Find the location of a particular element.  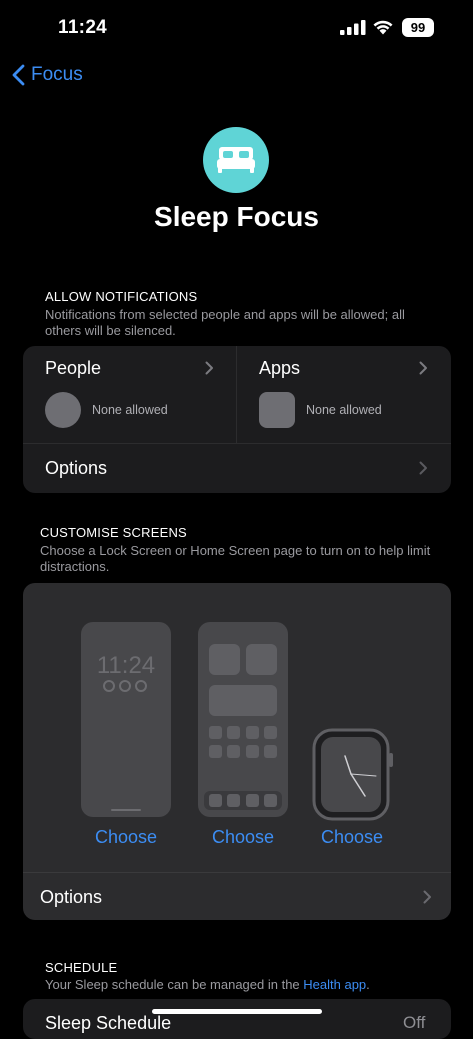

customise-options-row: Options is located at coordinates (237, 896).